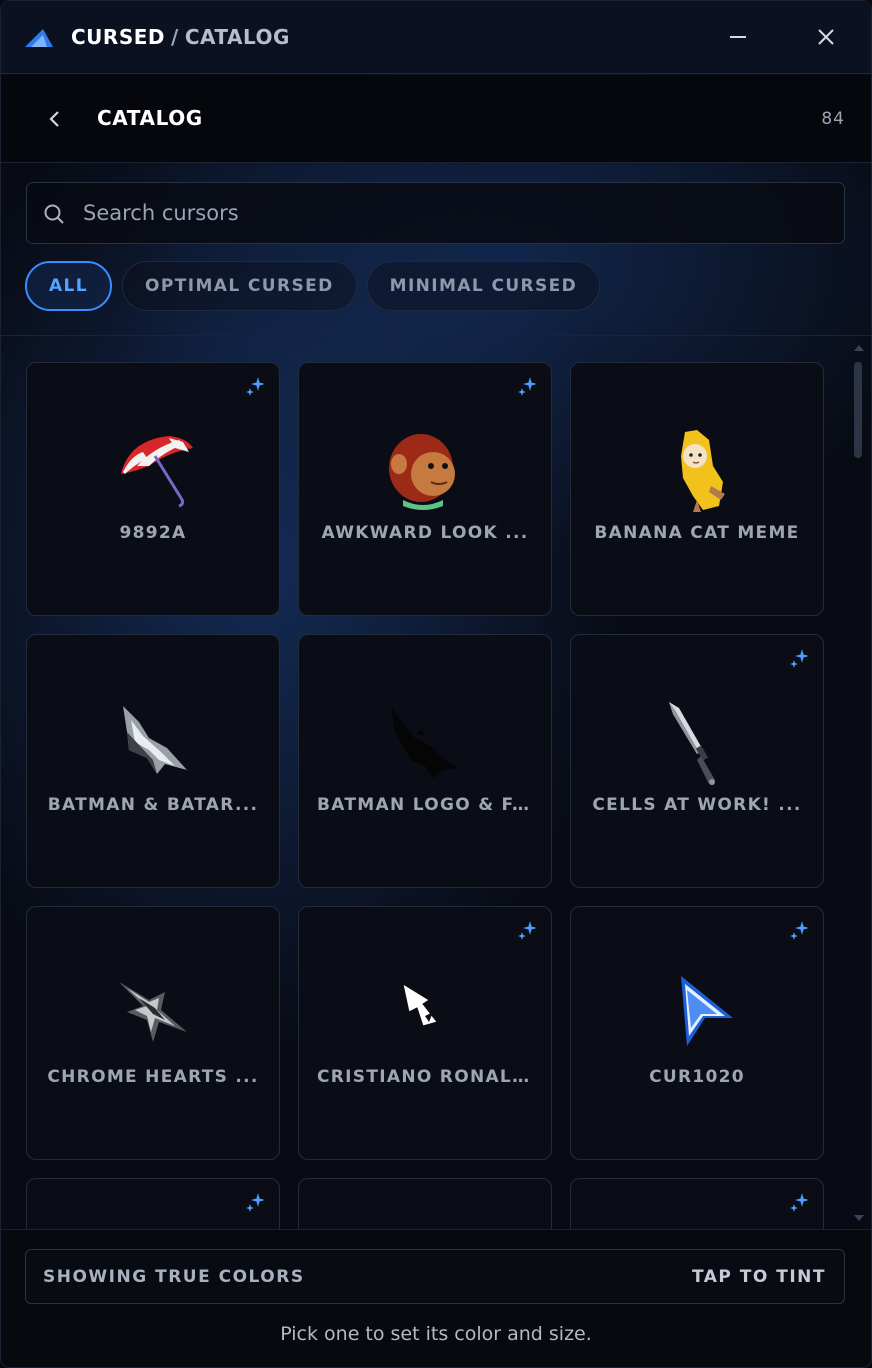 The image size is (872, 1368). Describe the element at coordinates (39, 38) in the screenshot. I see `brand-logo-icon` at that location.